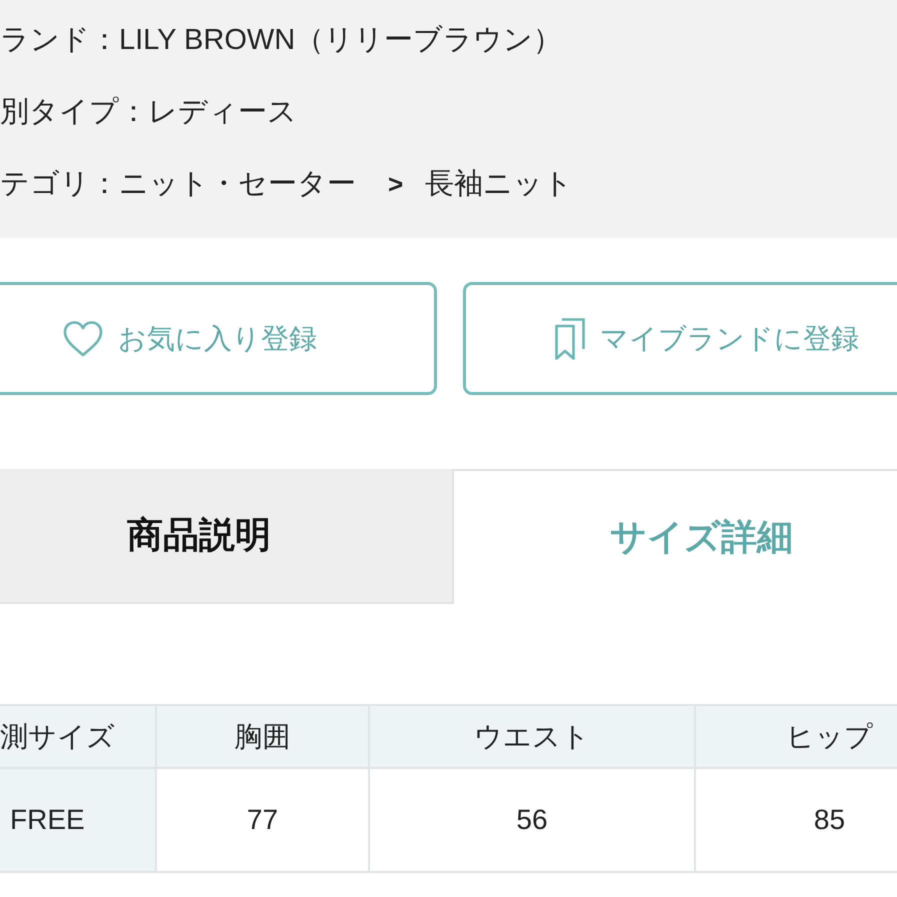  Describe the element at coordinates (218, 338) in the screenshot. I see `favorite-button: お気に入り登録` at that location.